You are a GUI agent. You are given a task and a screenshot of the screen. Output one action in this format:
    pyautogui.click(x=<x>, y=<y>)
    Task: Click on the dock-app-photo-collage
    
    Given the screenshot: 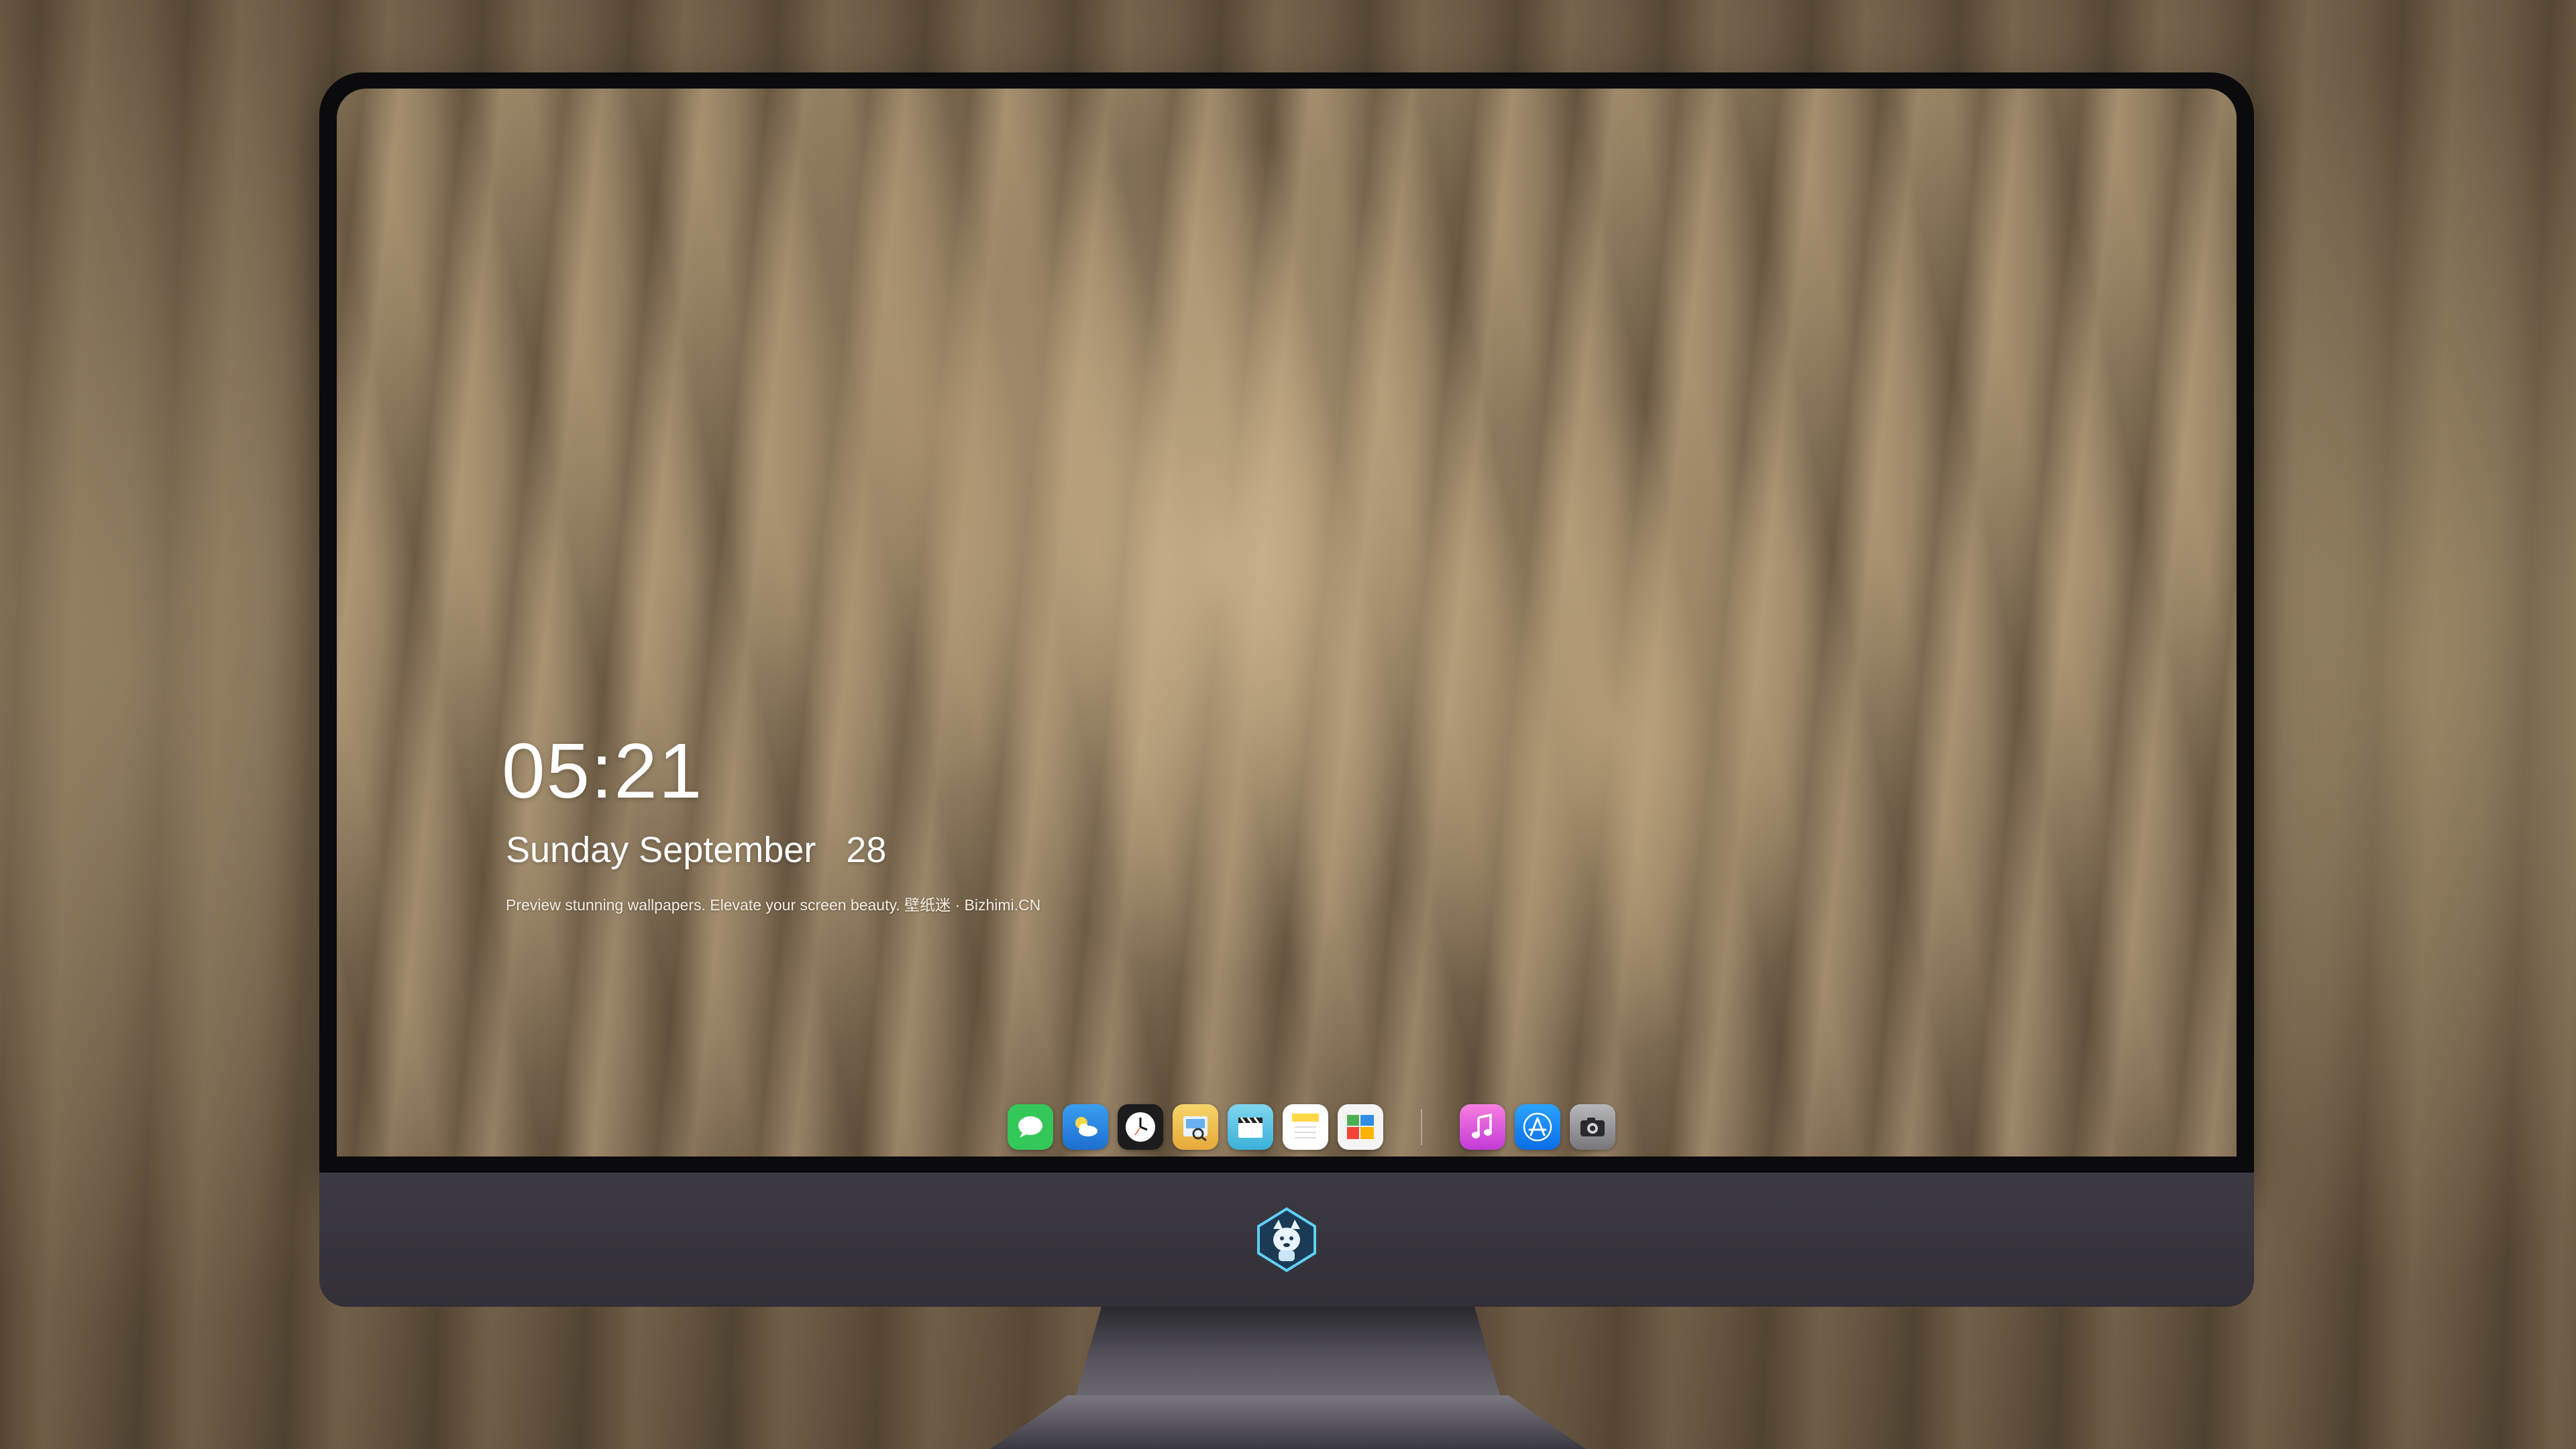 What is the action you would take?
    pyautogui.click(x=1360, y=1127)
    